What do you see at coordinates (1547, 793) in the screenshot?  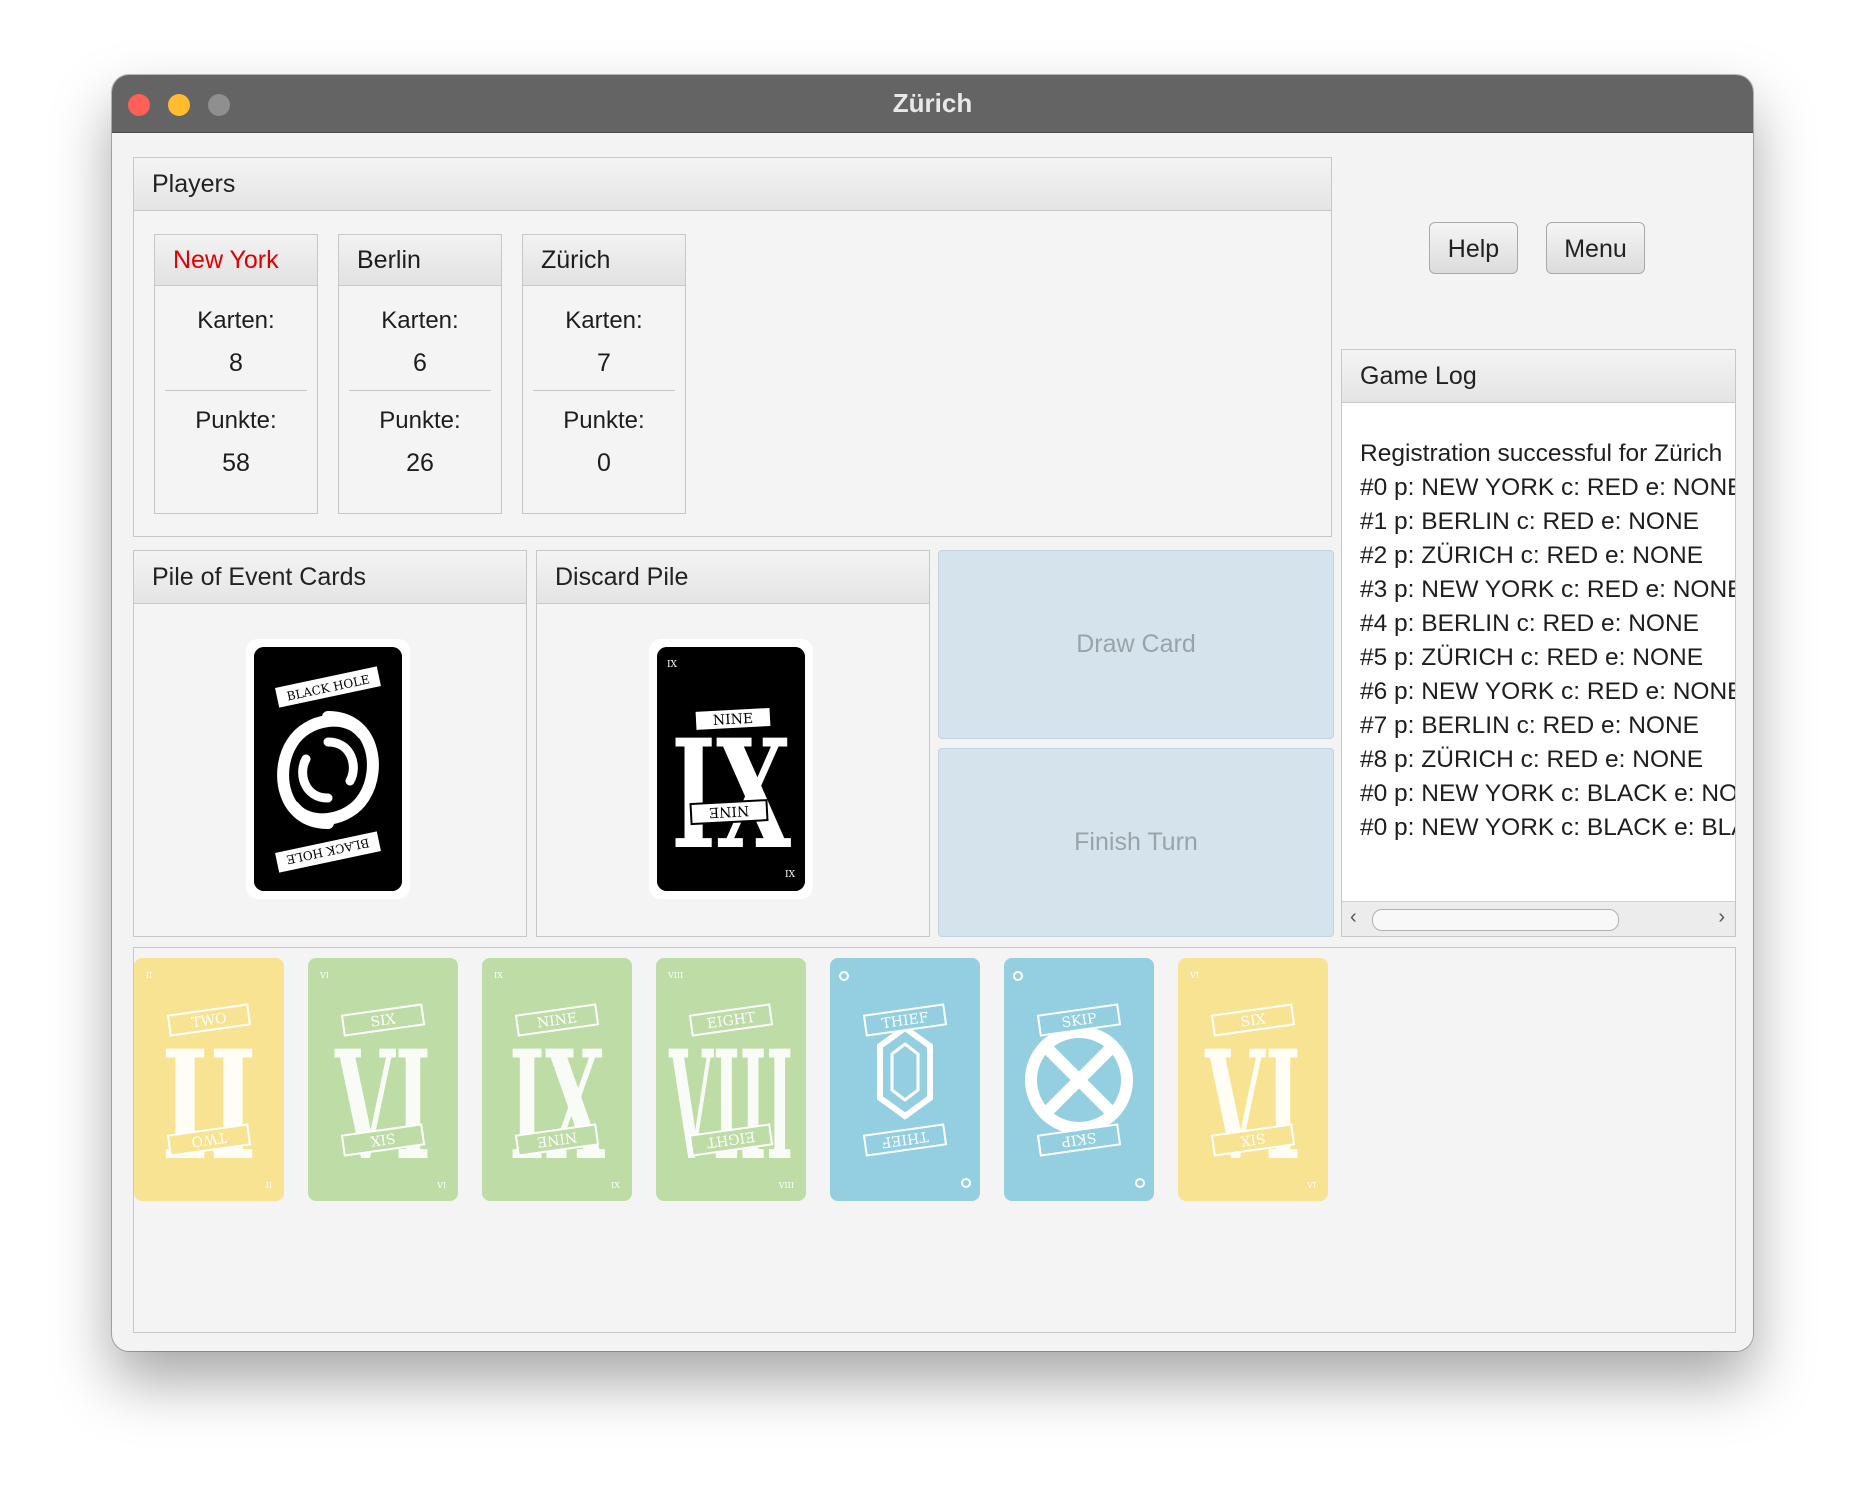 I see `log-line: #0 p: NEW YORK c: BLACK e: NOI` at bounding box center [1547, 793].